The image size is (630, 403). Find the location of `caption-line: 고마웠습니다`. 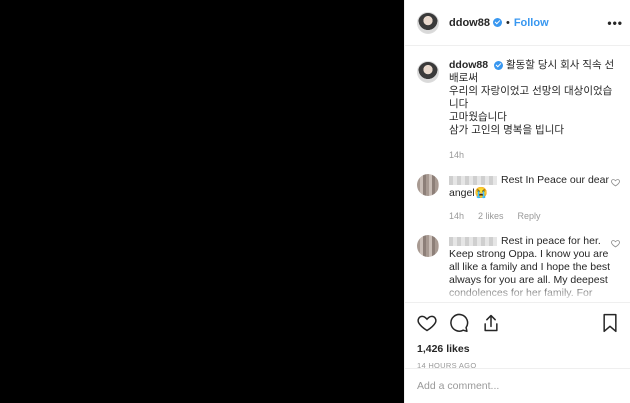

caption-line: 고마웠습니다 is located at coordinates (478, 117).